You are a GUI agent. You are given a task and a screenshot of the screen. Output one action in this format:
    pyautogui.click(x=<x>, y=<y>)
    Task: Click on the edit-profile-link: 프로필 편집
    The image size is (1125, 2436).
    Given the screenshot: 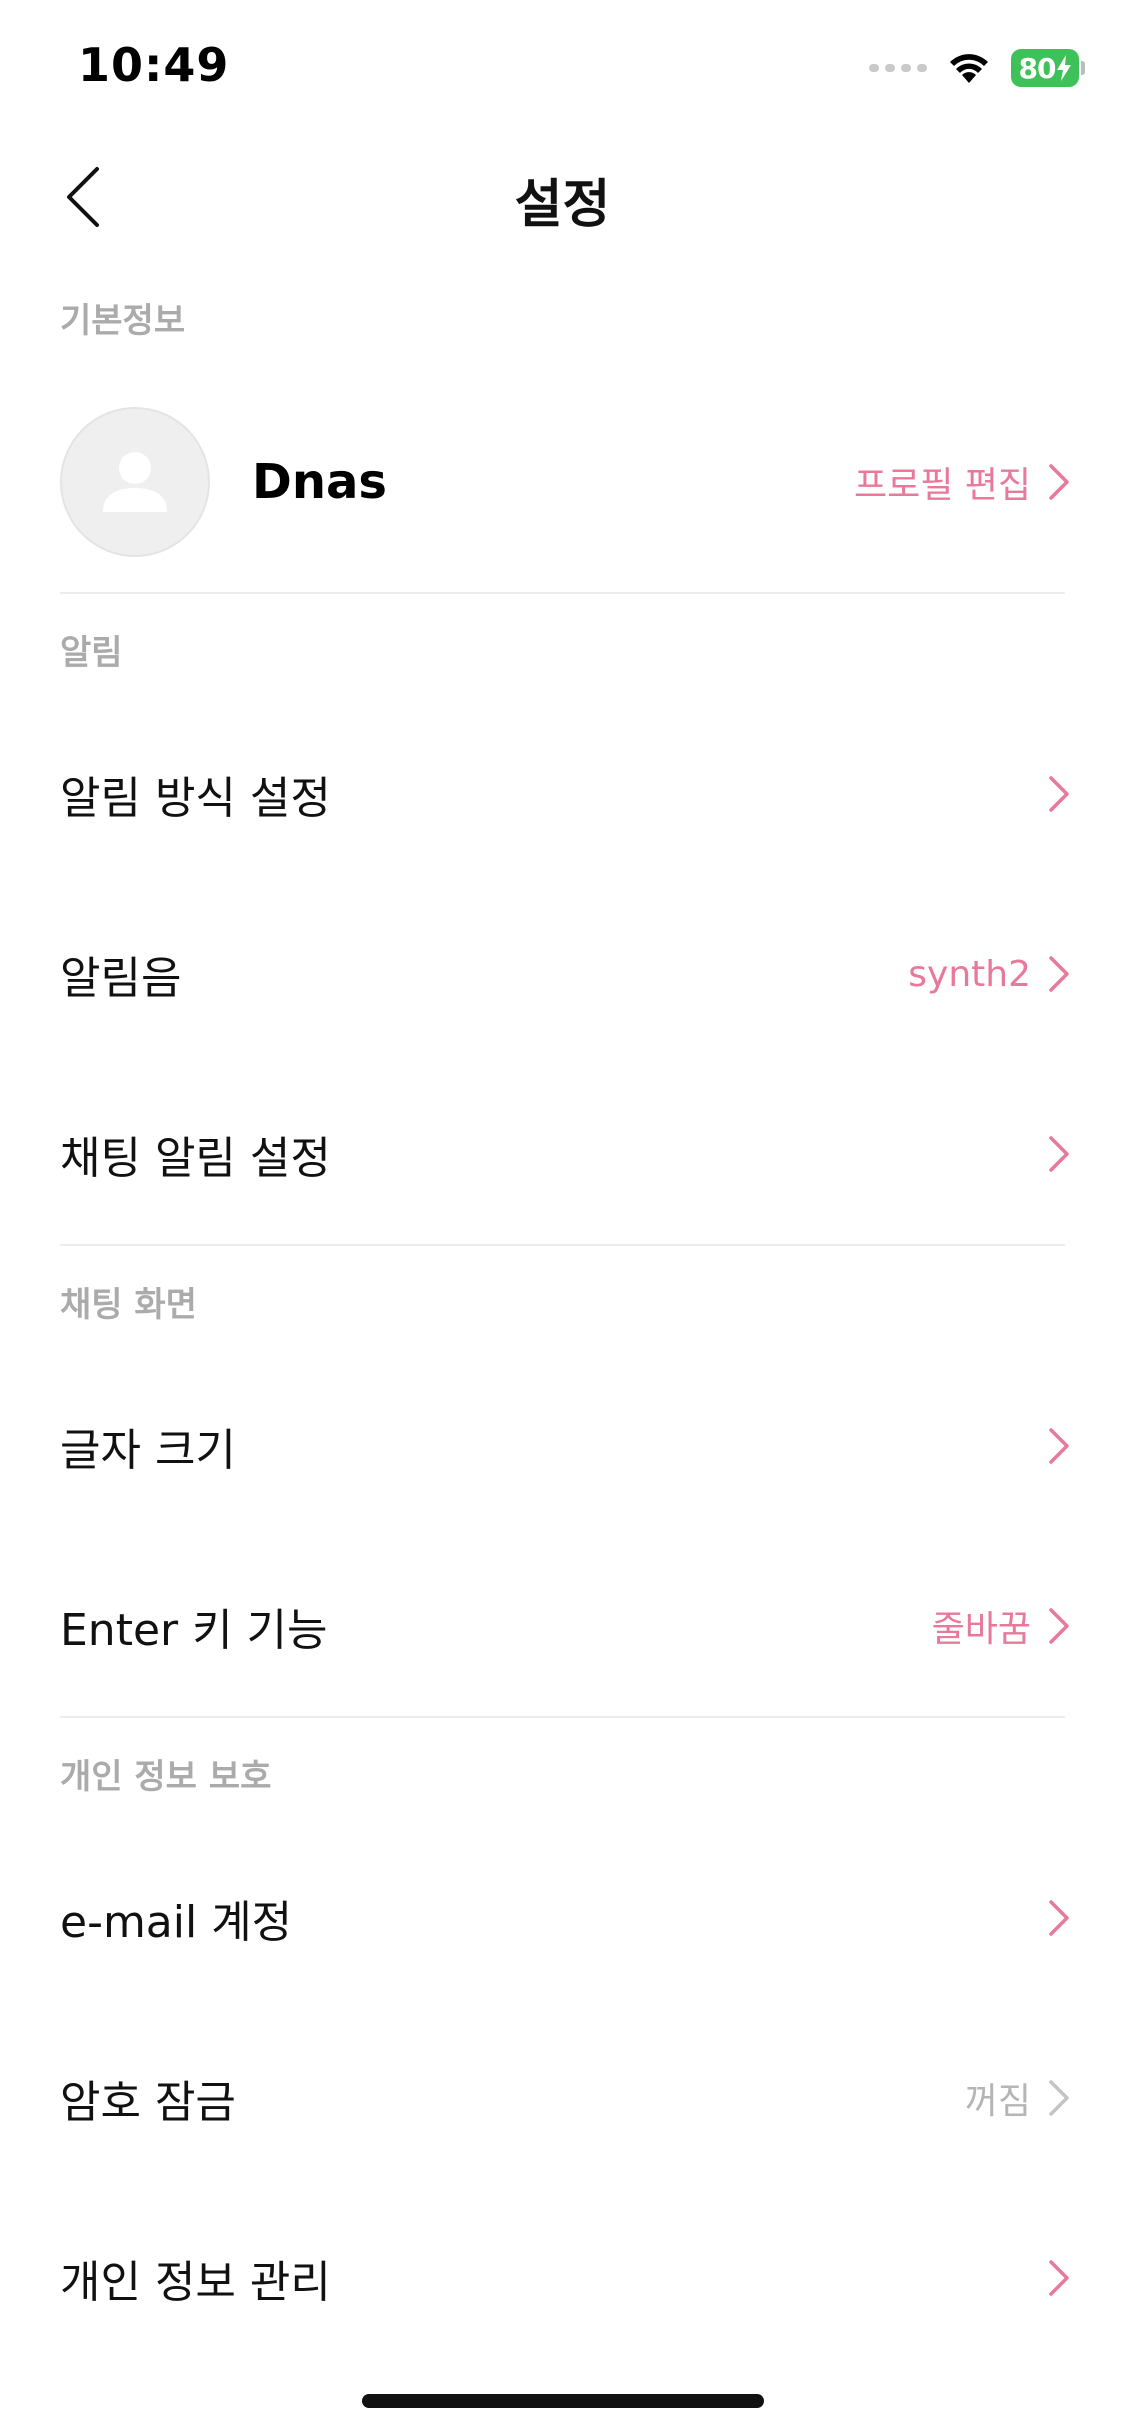 What is the action you would take?
    pyautogui.click(x=962, y=482)
    